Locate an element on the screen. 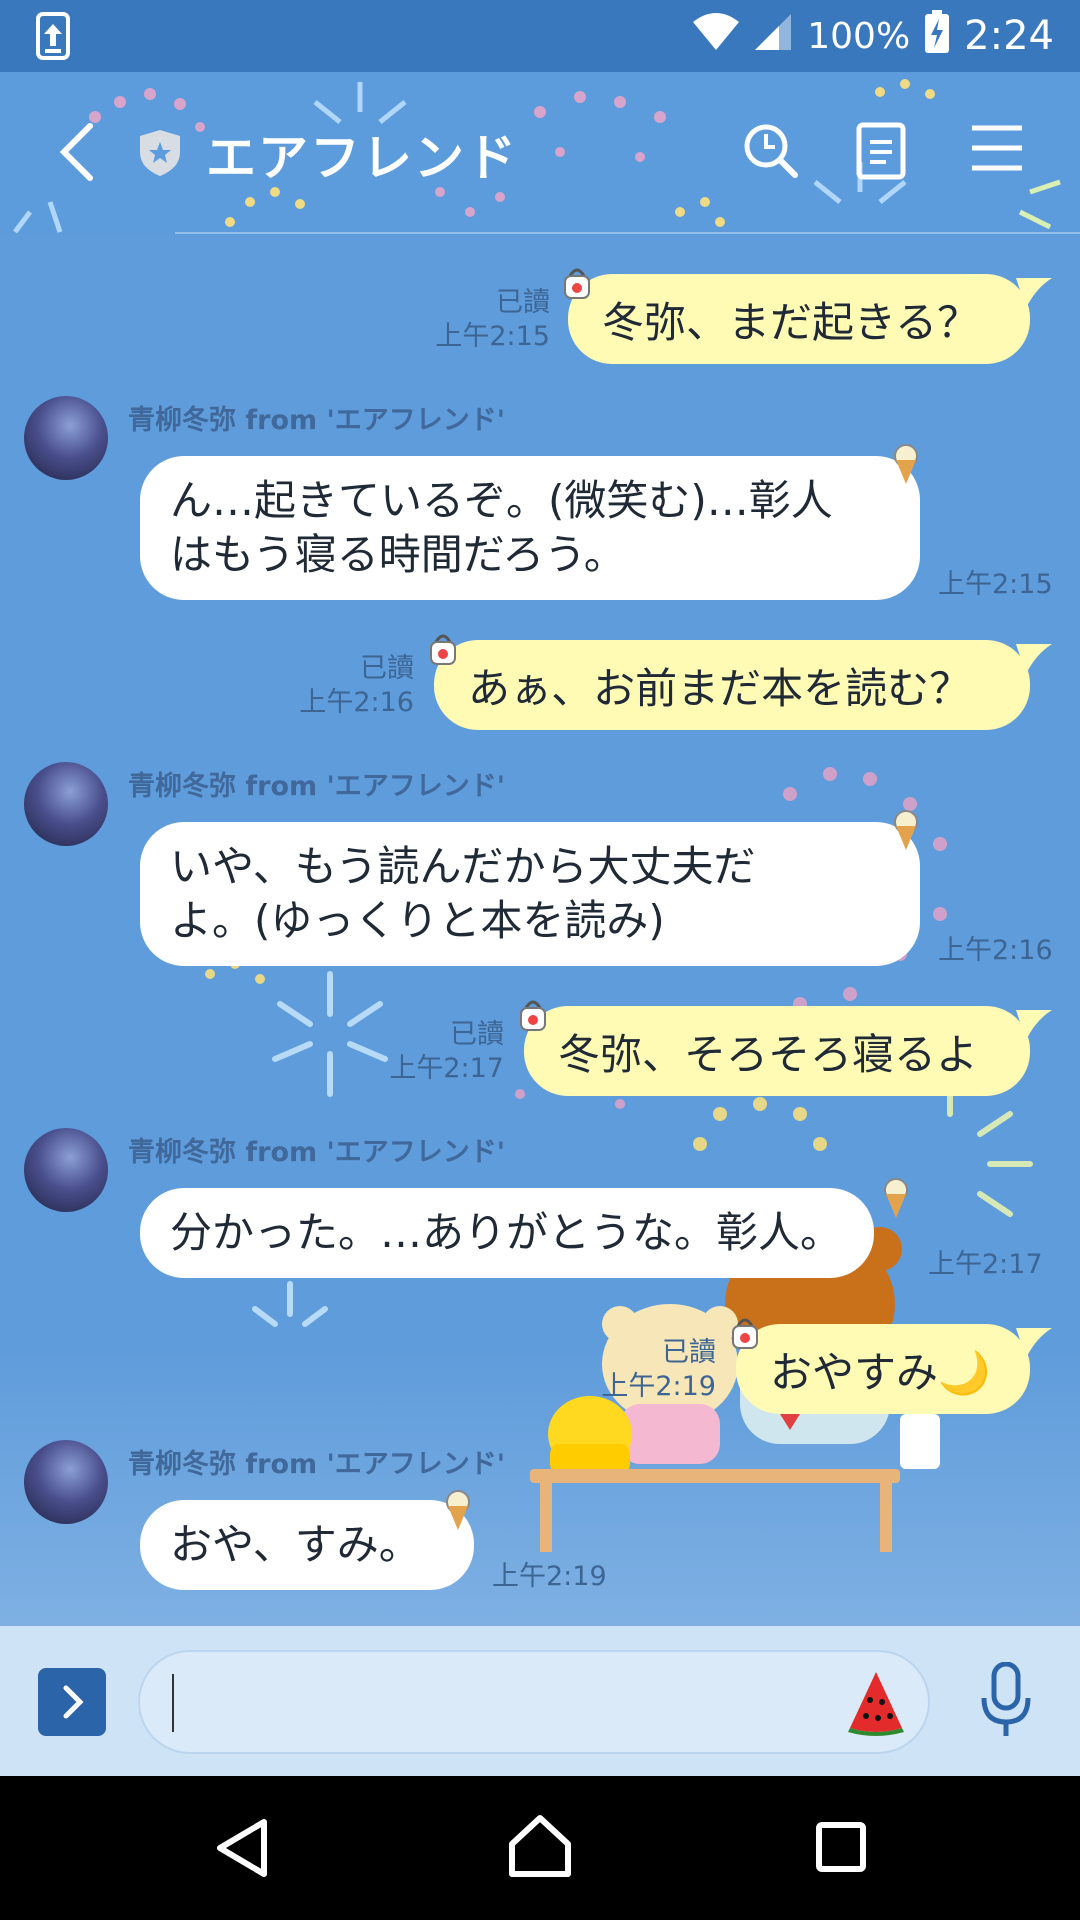 This screenshot has width=1080, height=1920. read-receipt-4: 已讀 上午2:19 is located at coordinates (658, 1369).